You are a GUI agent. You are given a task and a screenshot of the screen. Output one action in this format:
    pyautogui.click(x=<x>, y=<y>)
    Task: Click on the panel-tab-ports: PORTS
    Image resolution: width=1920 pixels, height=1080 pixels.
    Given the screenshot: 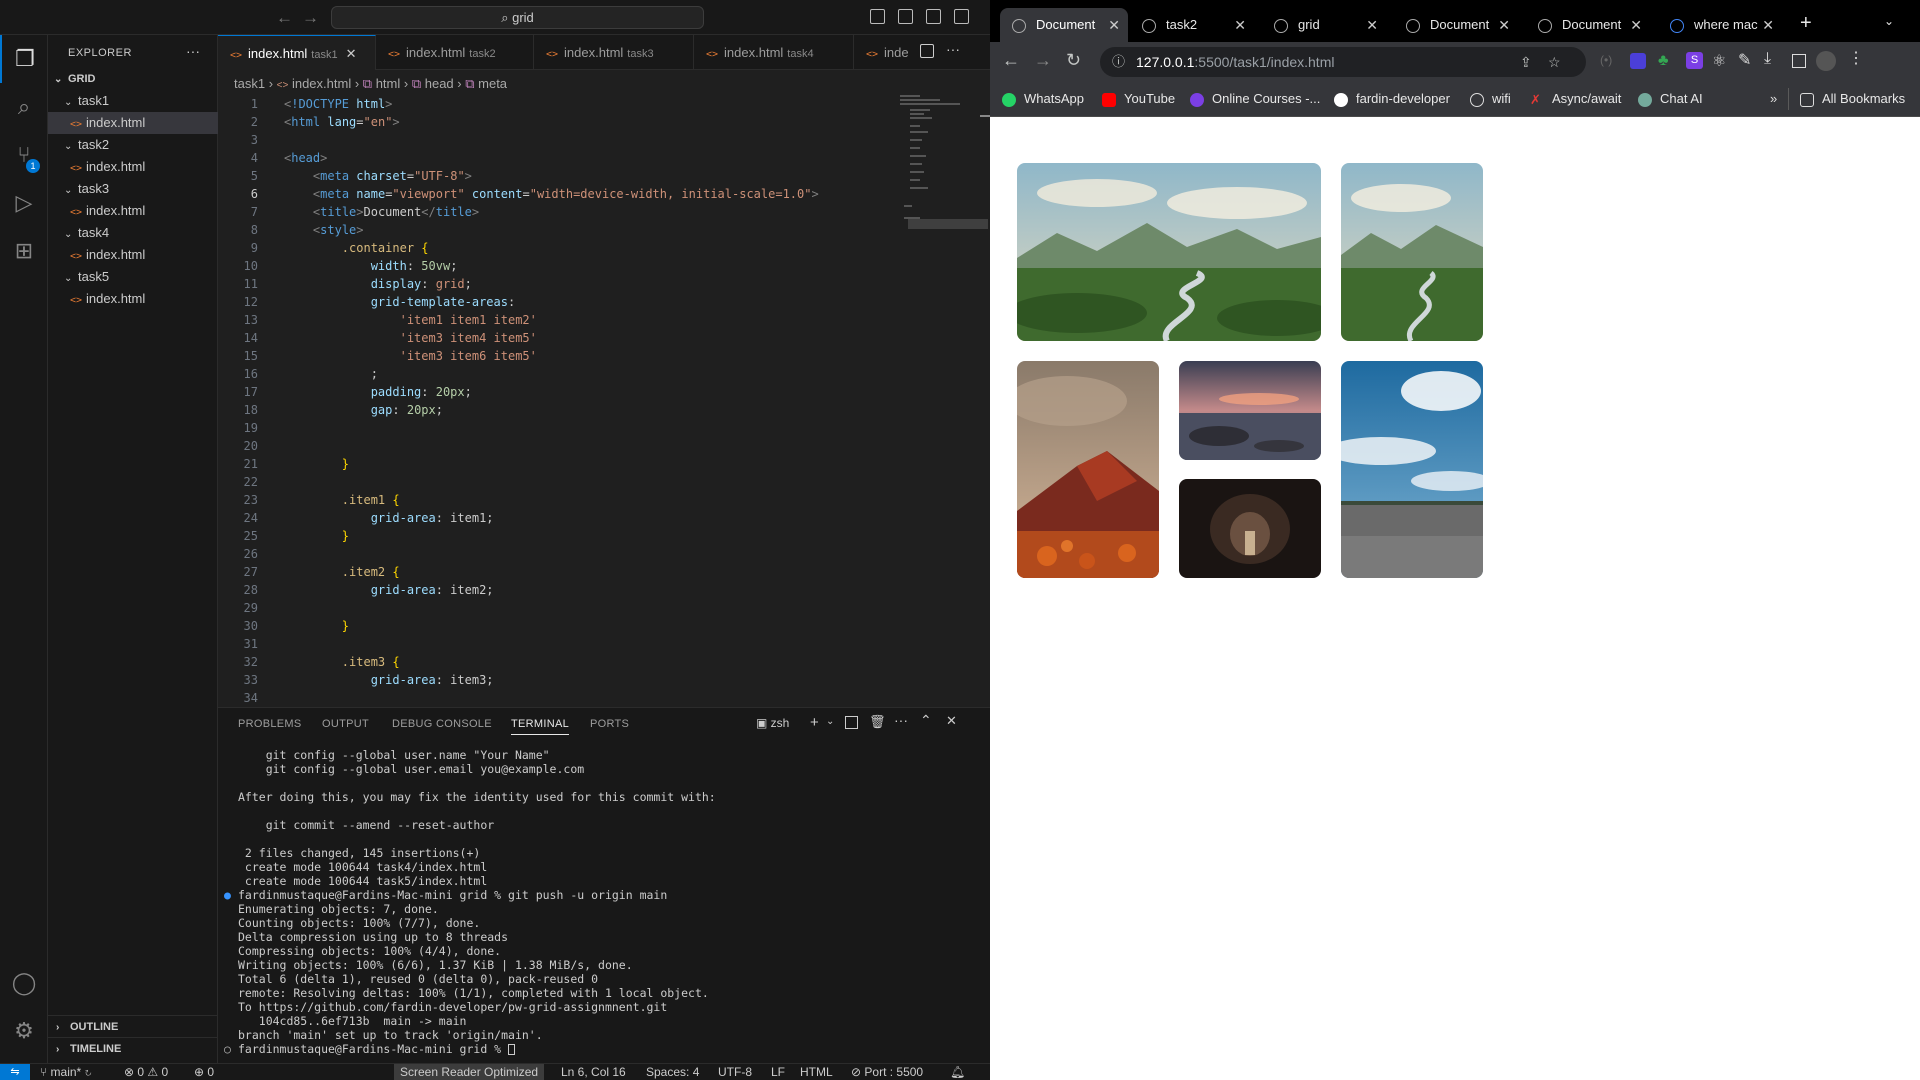 What is the action you would take?
    pyautogui.click(x=609, y=724)
    